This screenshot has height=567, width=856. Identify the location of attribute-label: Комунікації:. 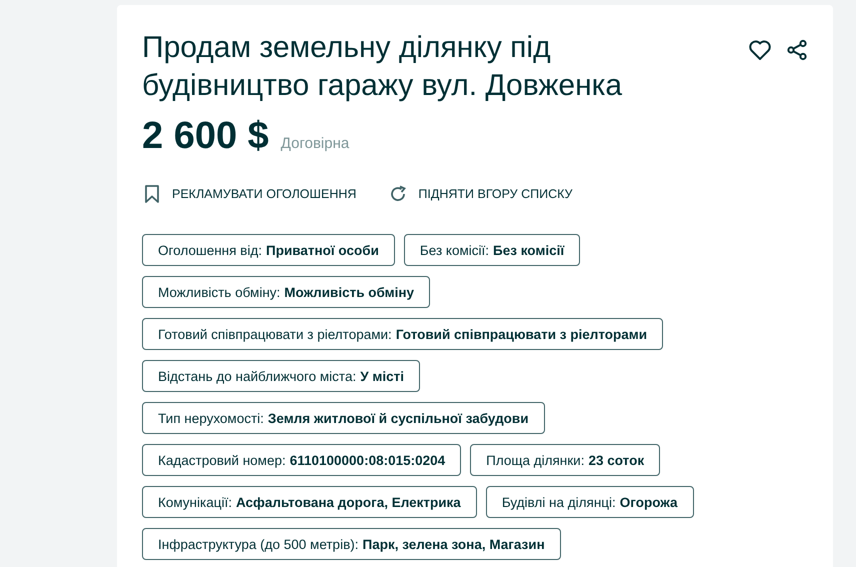
(195, 502).